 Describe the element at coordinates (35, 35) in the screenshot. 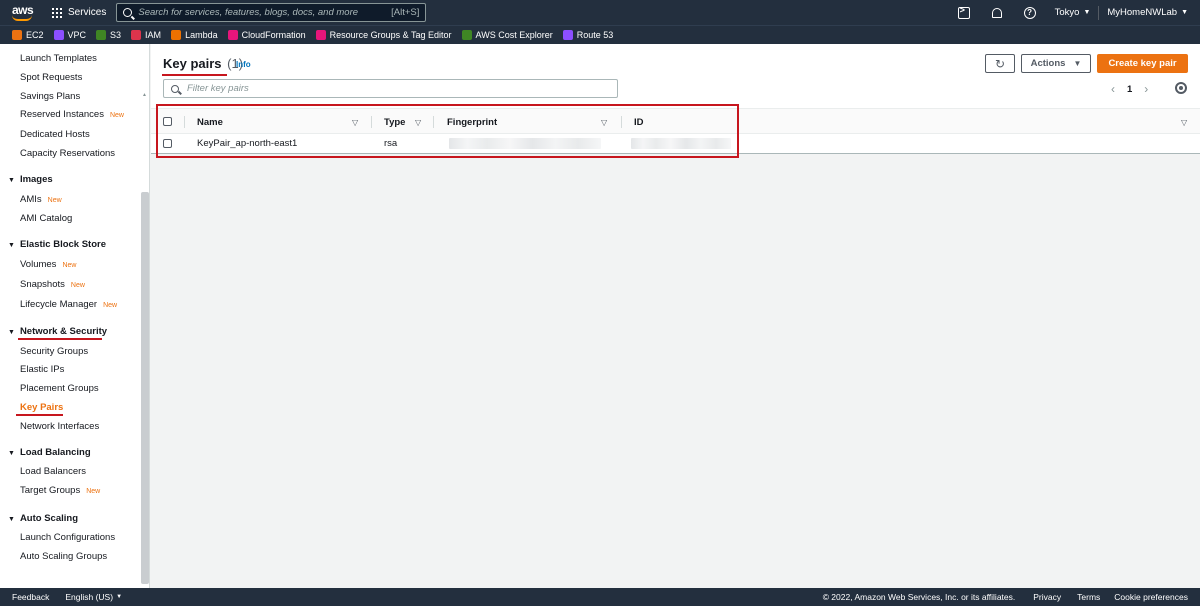

I see `favorite-label: EC2` at that location.